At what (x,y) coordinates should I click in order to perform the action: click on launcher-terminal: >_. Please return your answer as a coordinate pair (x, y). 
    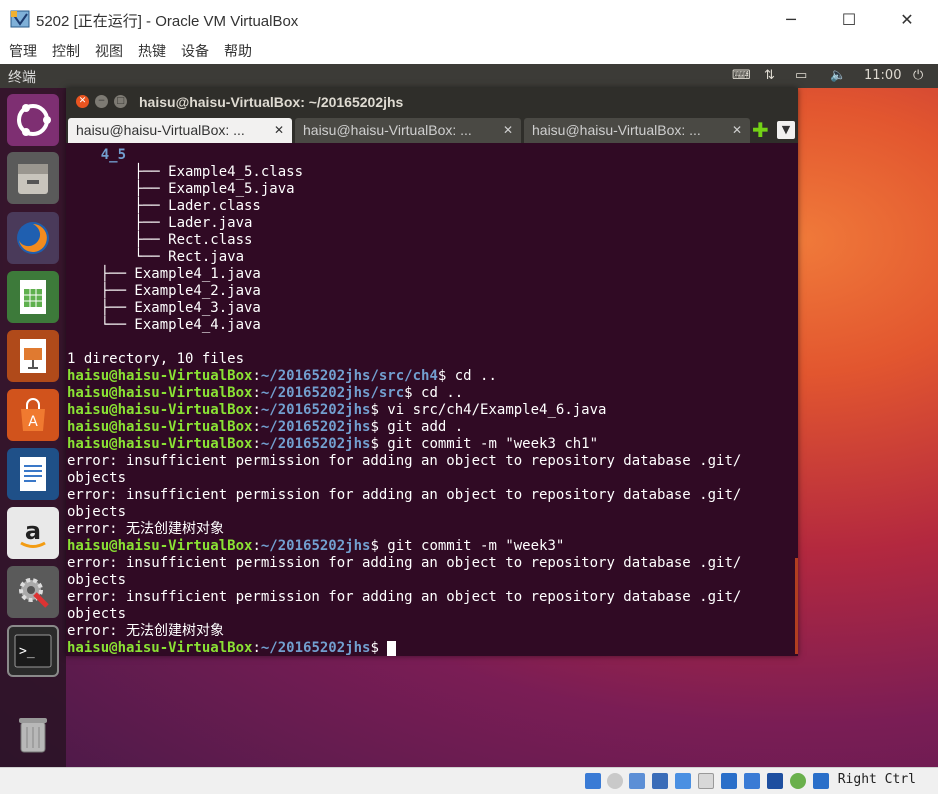
    Looking at the image, I should click on (33, 651).